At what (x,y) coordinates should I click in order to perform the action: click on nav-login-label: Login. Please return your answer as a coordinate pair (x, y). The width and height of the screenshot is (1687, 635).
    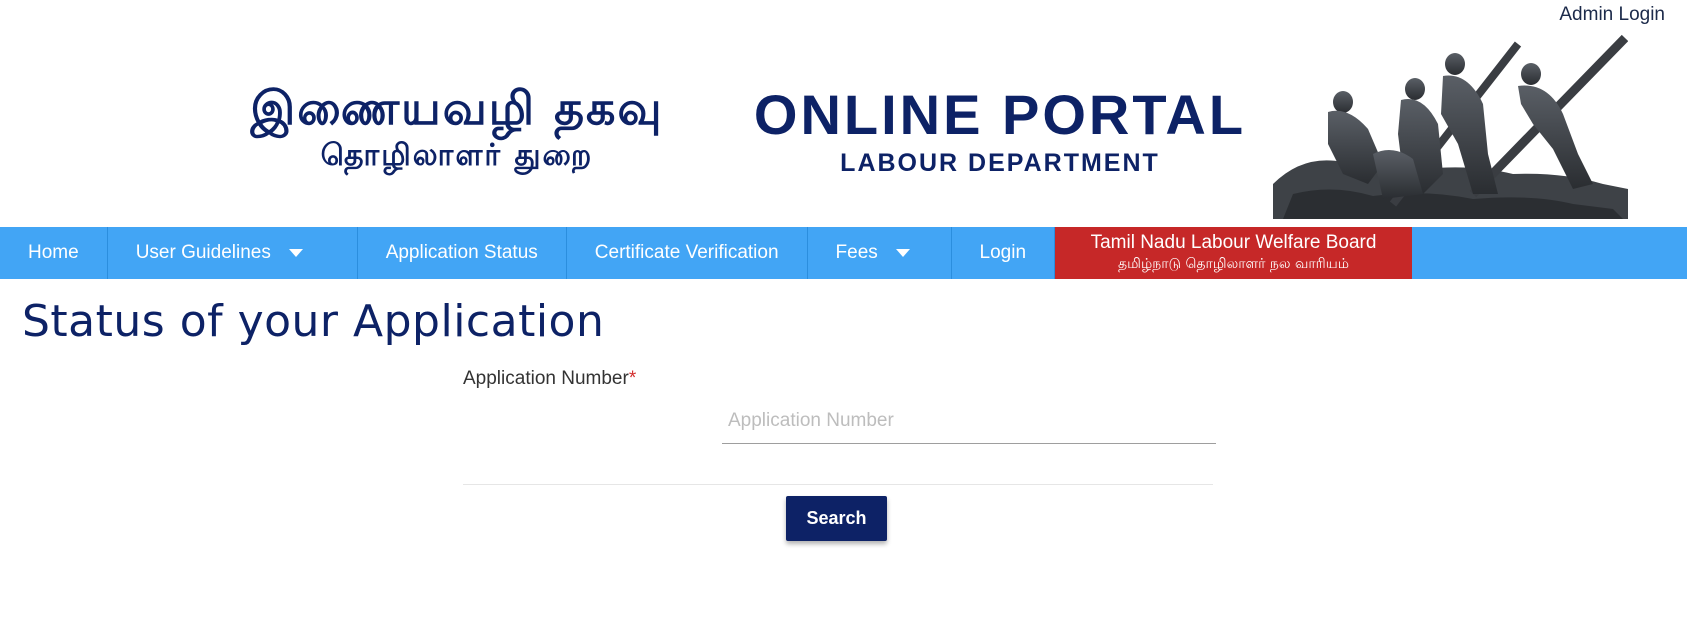
    Looking at the image, I should click on (1003, 252).